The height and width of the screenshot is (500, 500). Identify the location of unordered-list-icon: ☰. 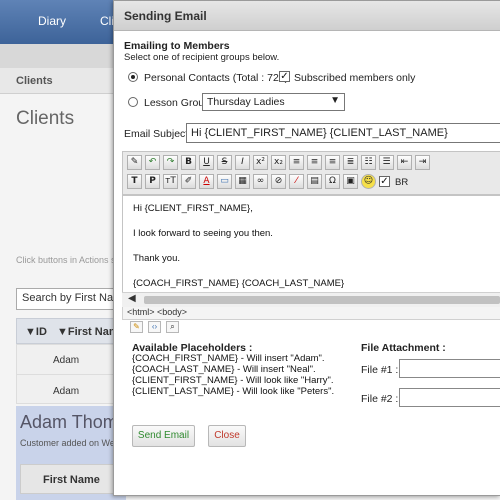
(386, 162).